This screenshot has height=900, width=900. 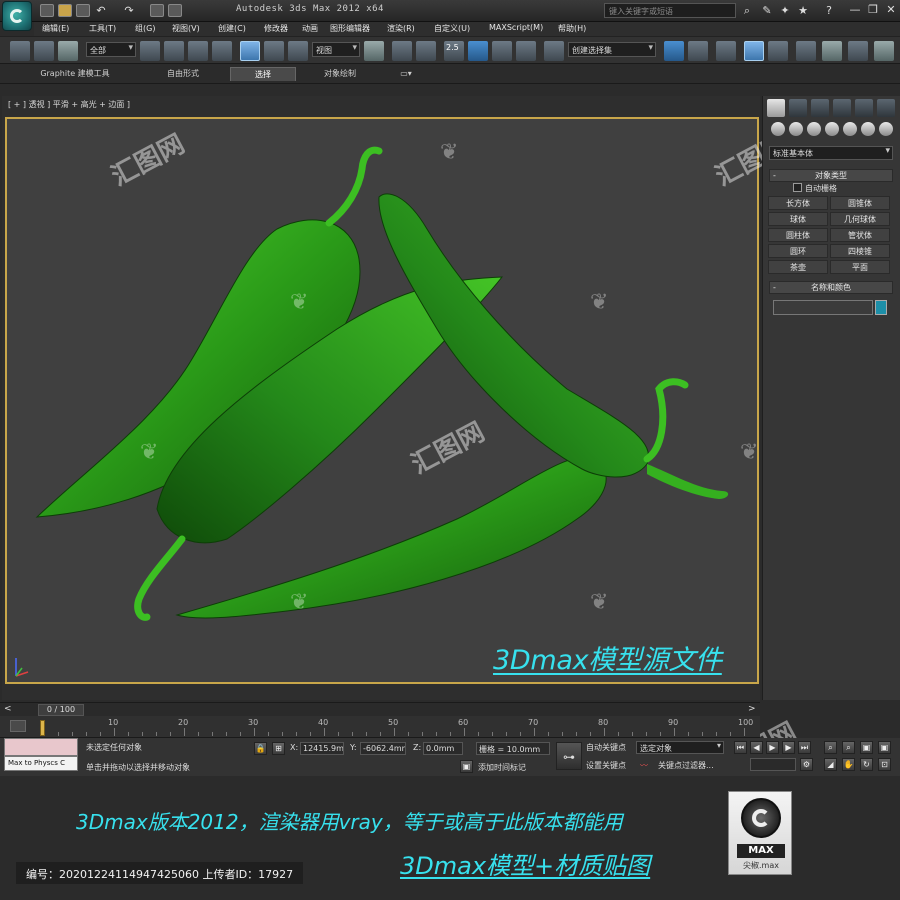 I want to click on selection-filter-dropdown: 全部, so click(x=111, y=49).